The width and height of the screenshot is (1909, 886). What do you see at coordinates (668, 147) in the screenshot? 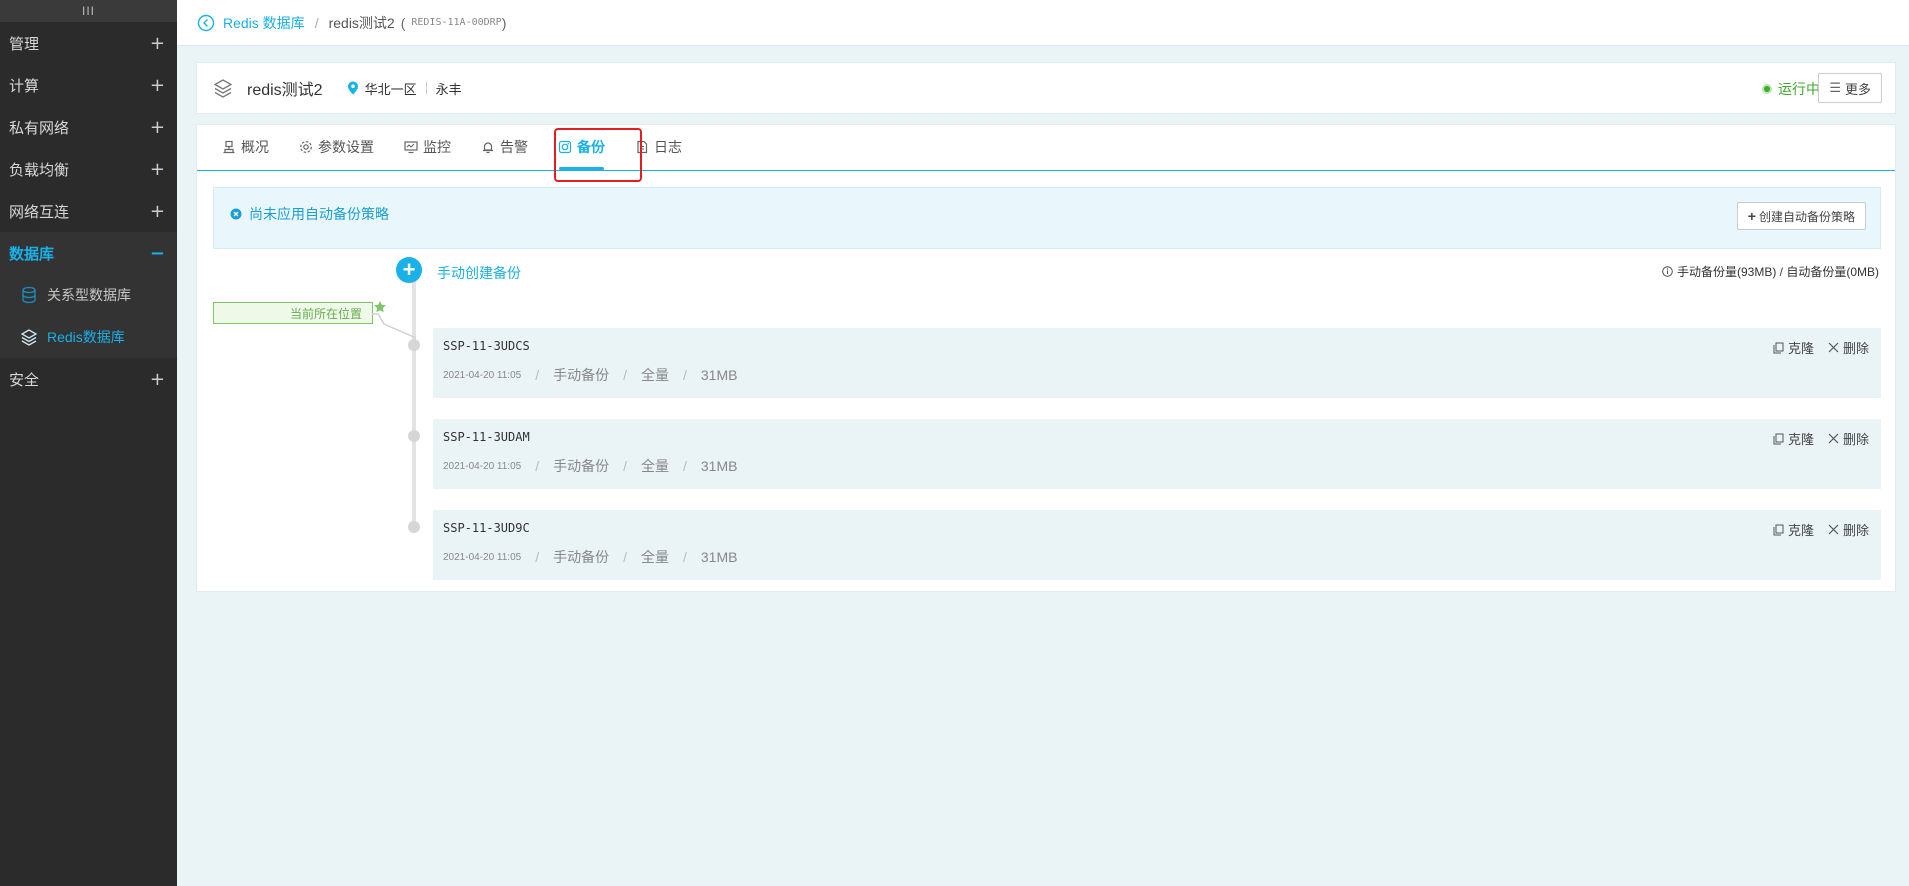
I see `tab-label: 日志` at bounding box center [668, 147].